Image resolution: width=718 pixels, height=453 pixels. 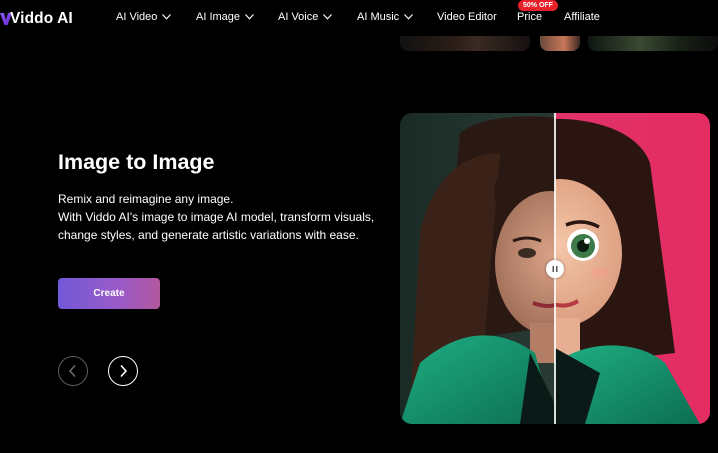 I want to click on pause-handle-icon, so click(x=555, y=269).